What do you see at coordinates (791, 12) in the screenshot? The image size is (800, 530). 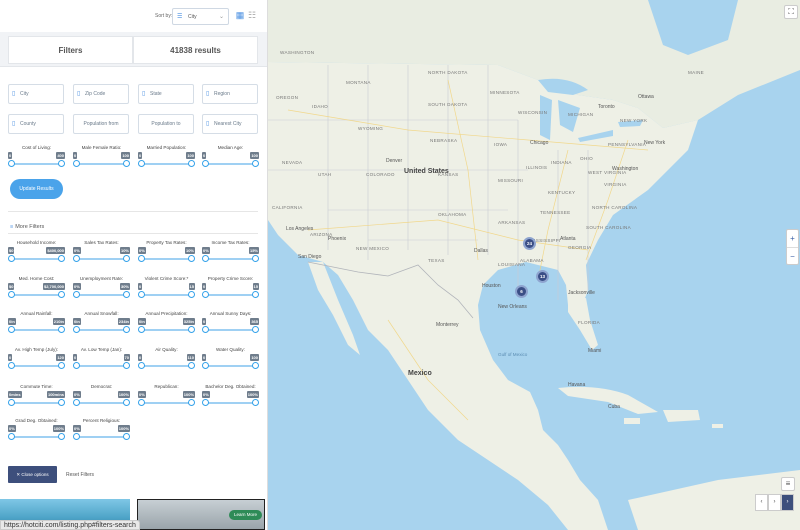 I see `fullscreen-icon: ⛶` at bounding box center [791, 12].